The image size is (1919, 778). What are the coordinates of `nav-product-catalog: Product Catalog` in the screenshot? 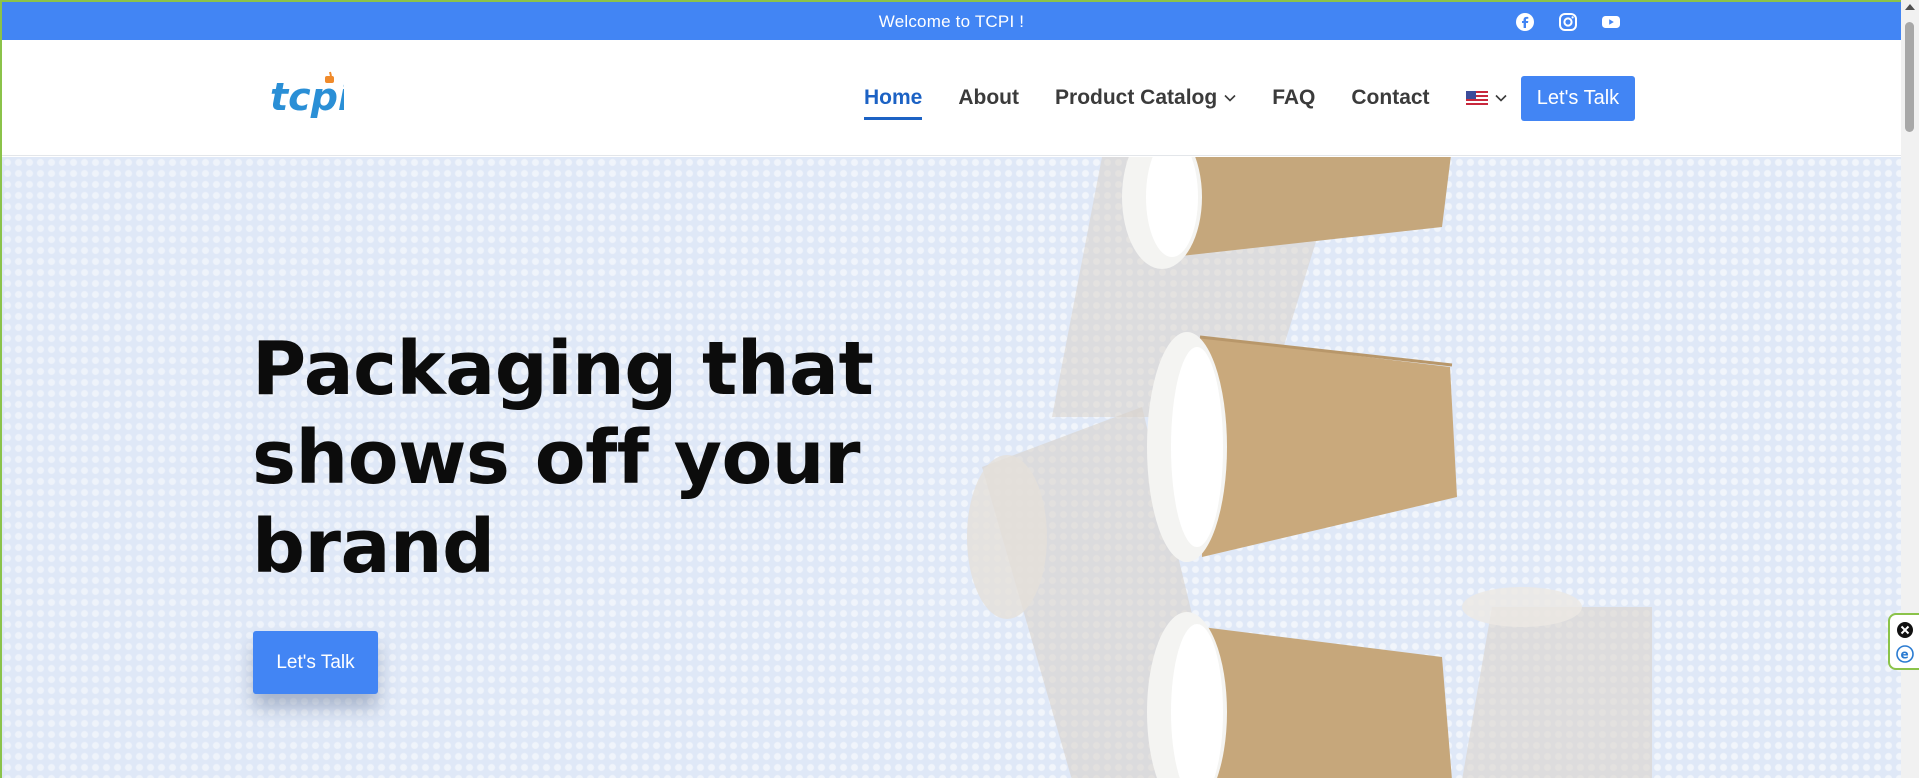 It's located at (1145, 98).